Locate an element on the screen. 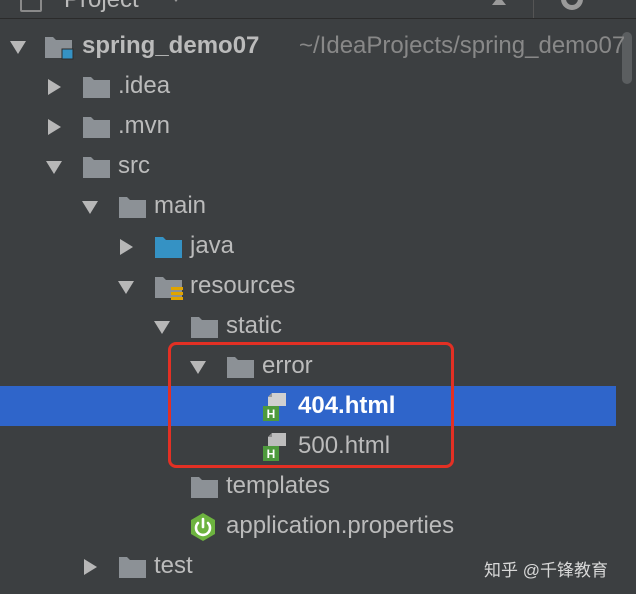 The height and width of the screenshot is (594, 636). panel-title: Project is located at coordinates (101, 7).